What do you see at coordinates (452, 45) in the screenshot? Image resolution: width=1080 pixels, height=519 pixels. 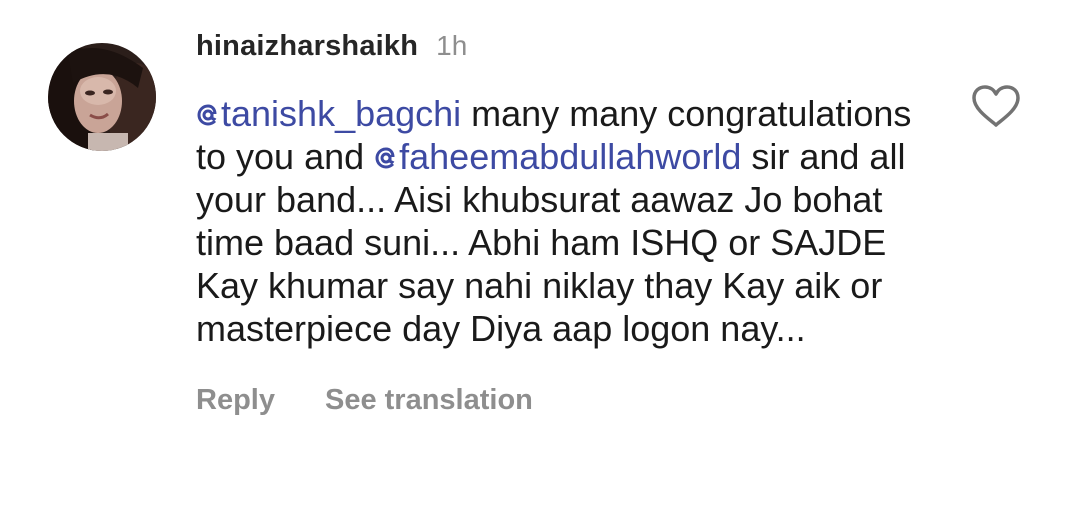 I see `timestamp: 1h` at bounding box center [452, 45].